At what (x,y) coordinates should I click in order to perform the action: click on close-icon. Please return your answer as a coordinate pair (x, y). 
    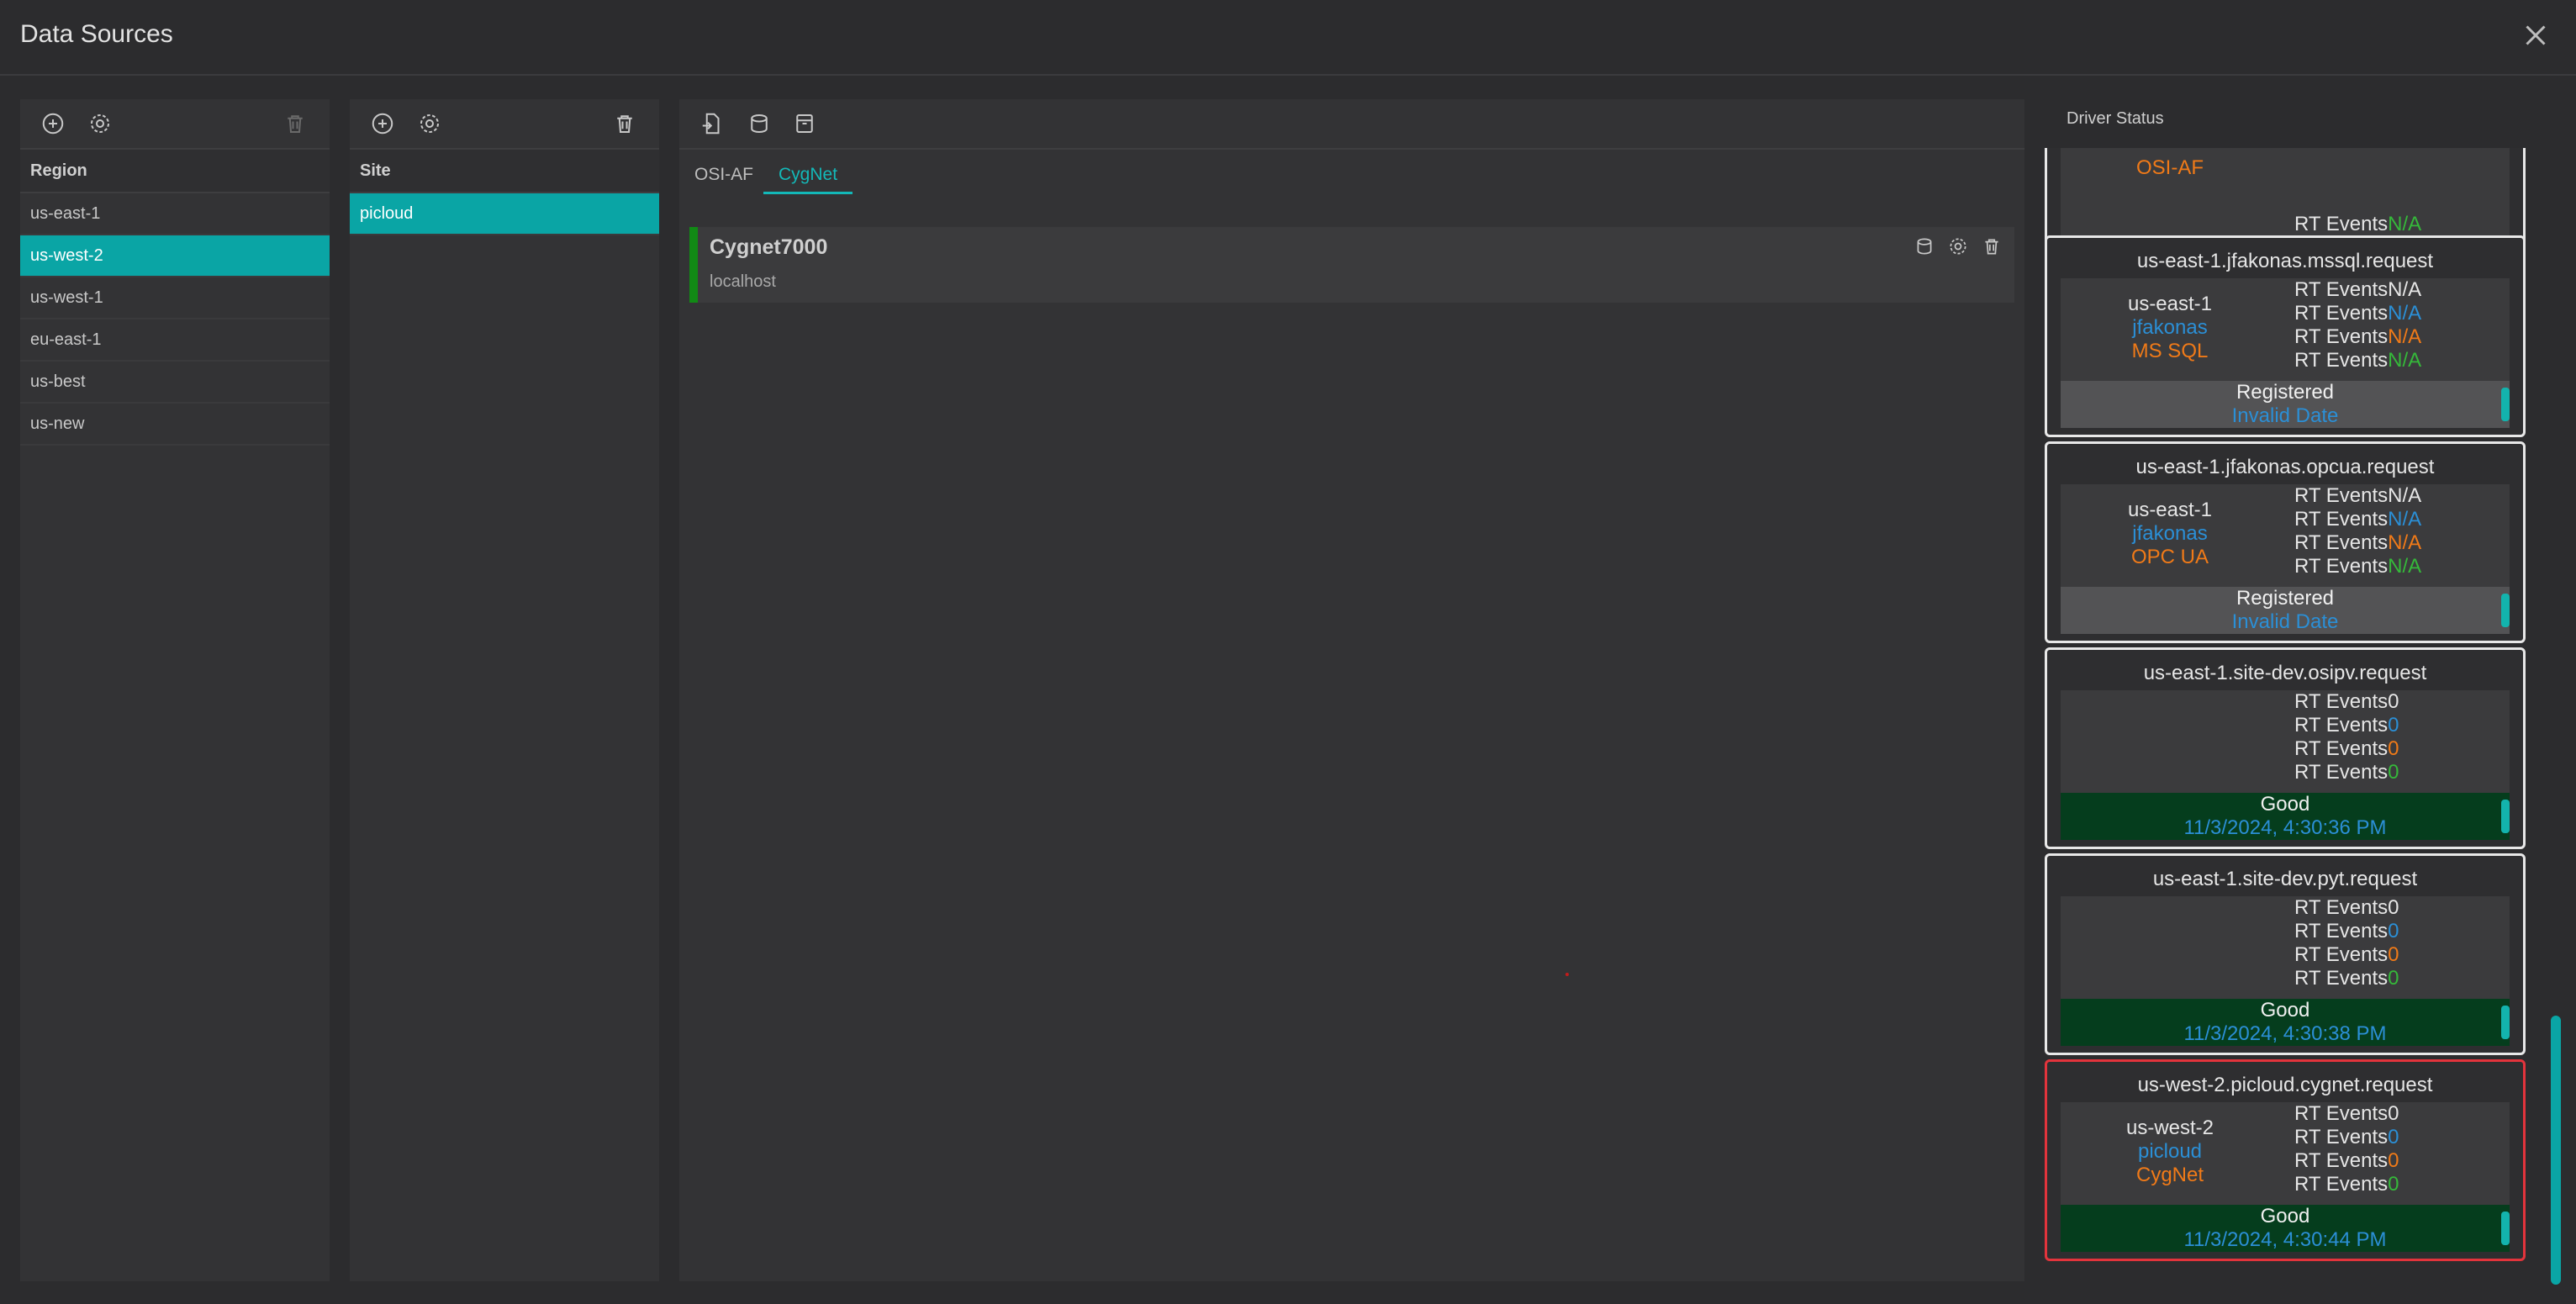
    Looking at the image, I should click on (2536, 35).